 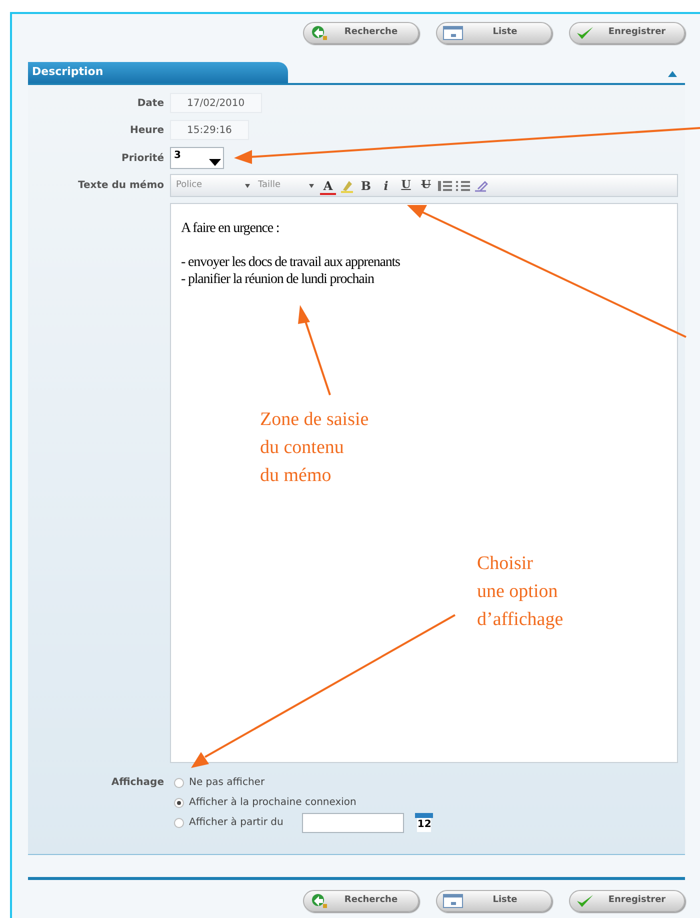 I want to click on field-label: Heure, so click(x=147, y=131).